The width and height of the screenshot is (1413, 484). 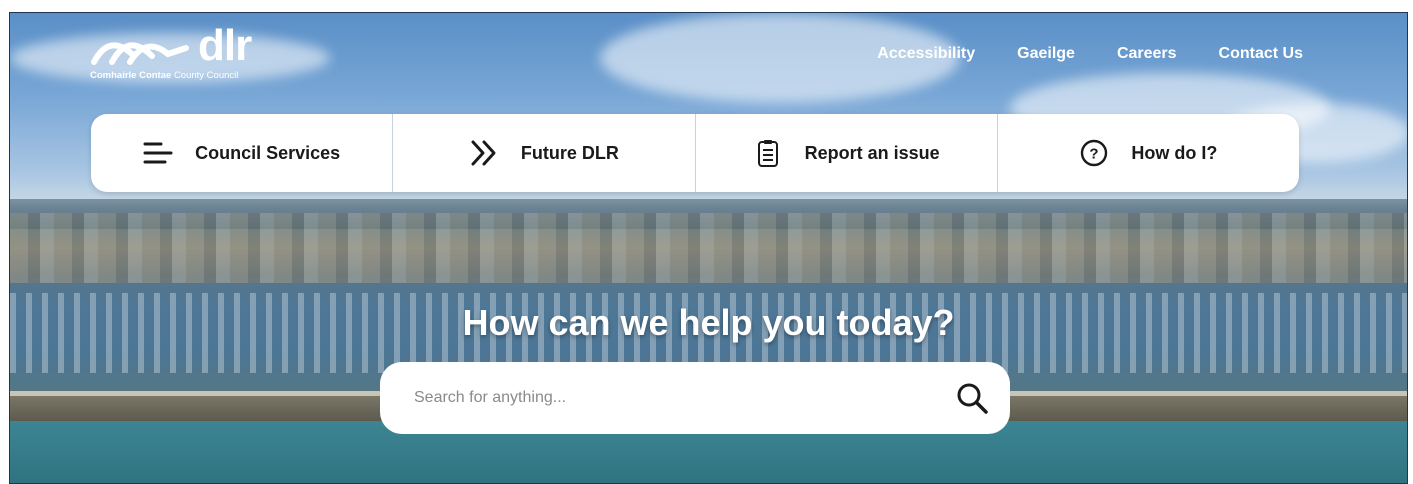 What do you see at coordinates (140, 53) in the screenshot?
I see `waves-logo-icon` at bounding box center [140, 53].